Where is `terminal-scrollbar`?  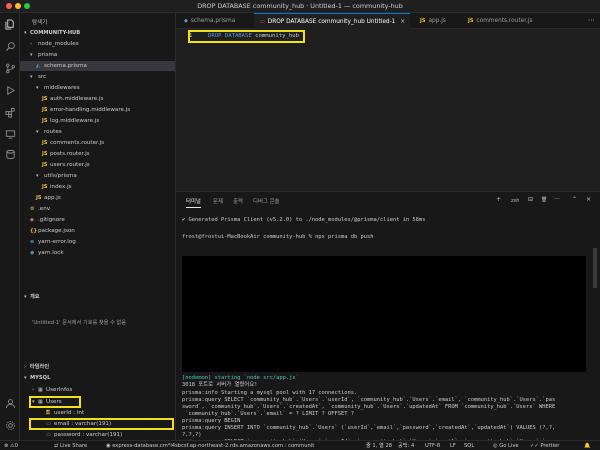
terminal-scrollbar is located at coordinates (595, 268).